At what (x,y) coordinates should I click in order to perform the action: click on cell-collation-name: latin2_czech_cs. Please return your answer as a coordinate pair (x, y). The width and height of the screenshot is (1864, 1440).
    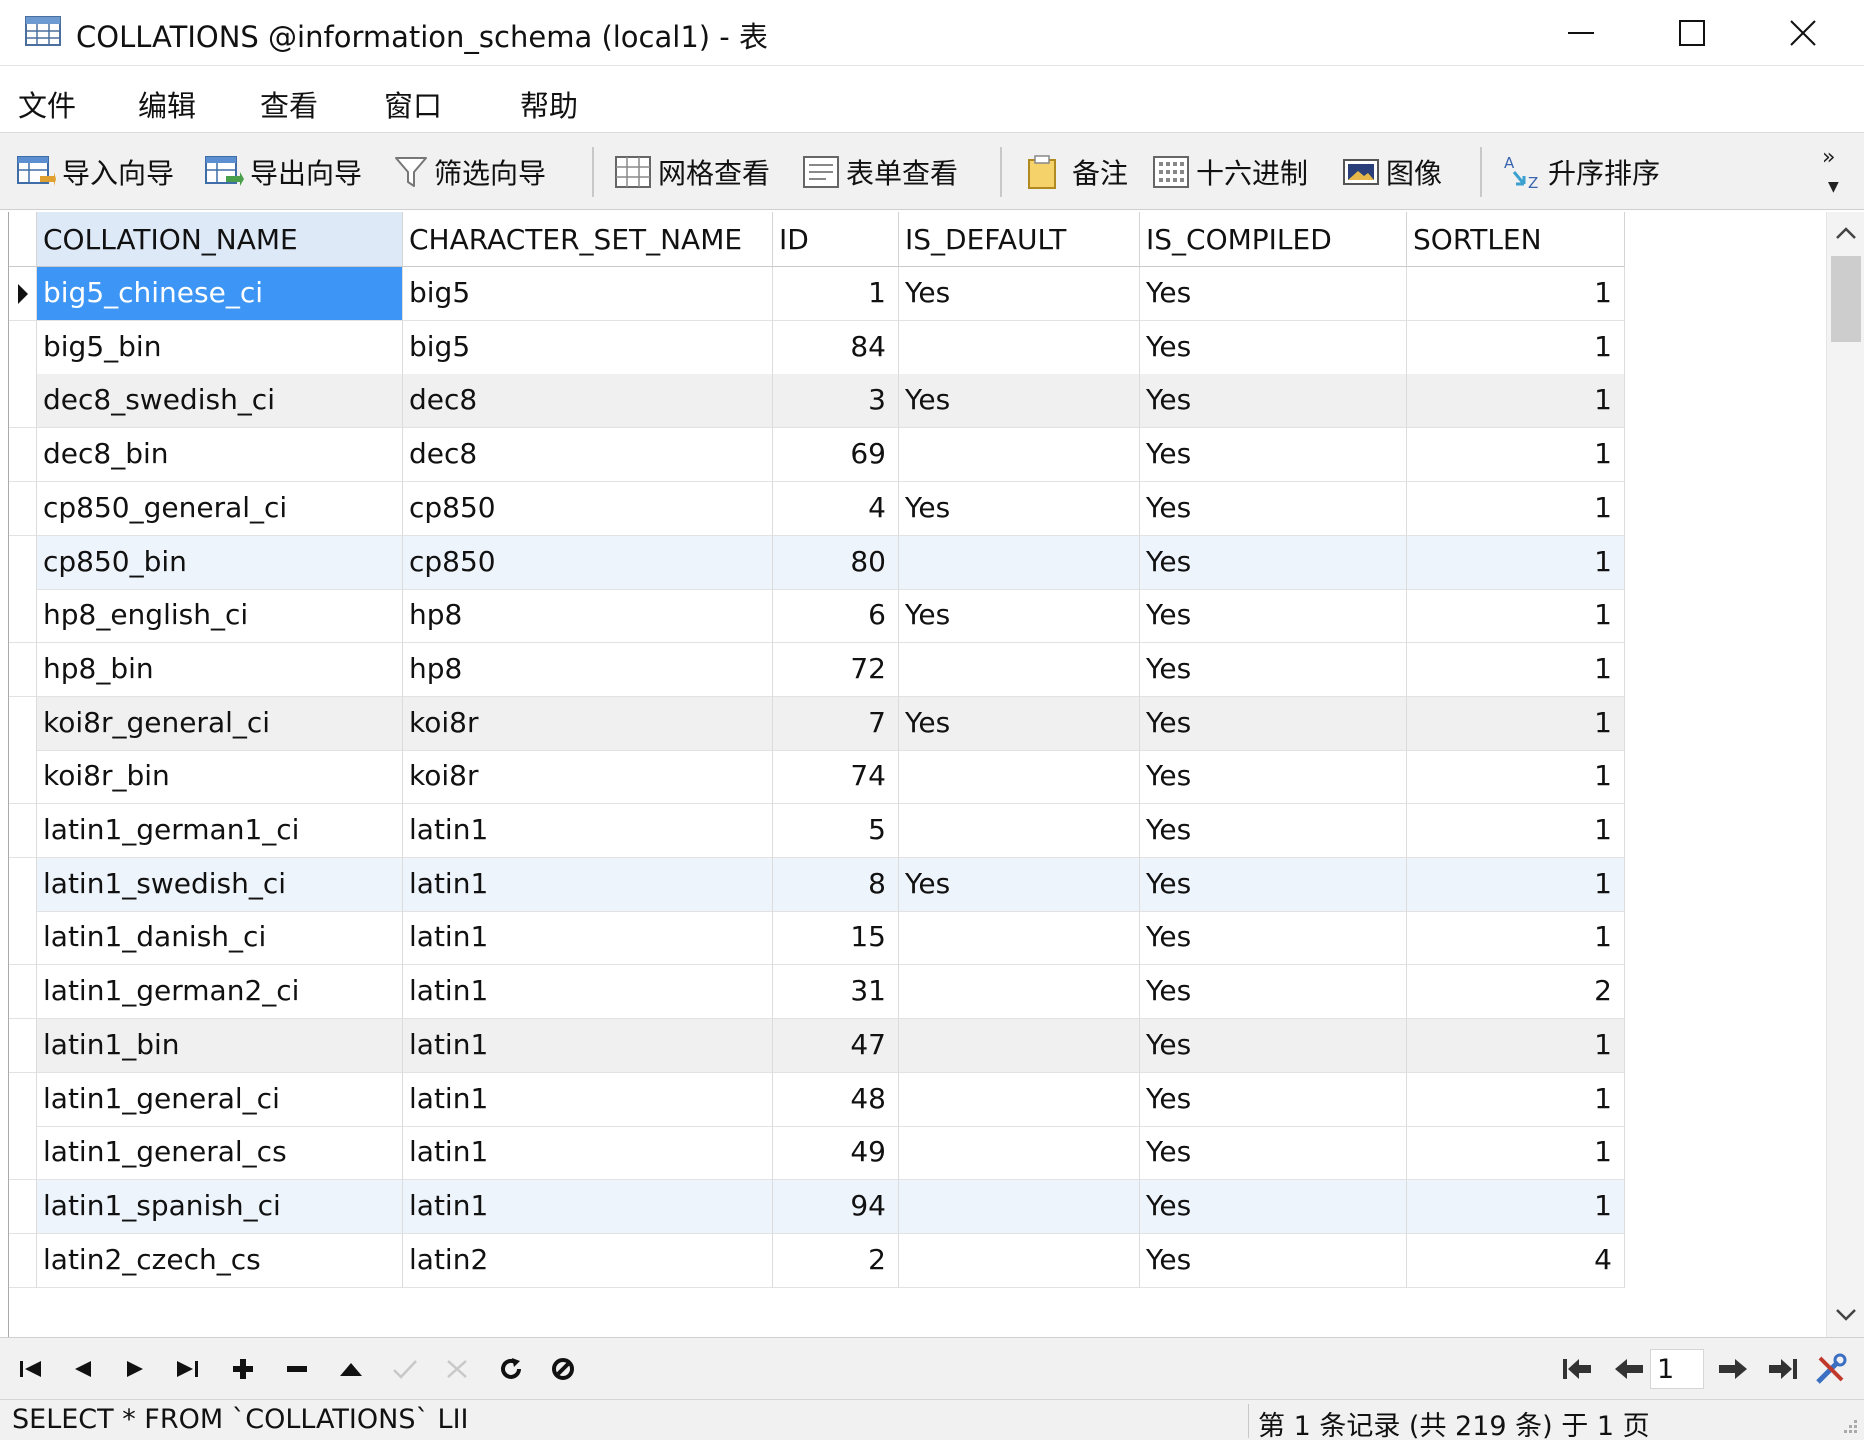
    Looking at the image, I should click on (220, 1260).